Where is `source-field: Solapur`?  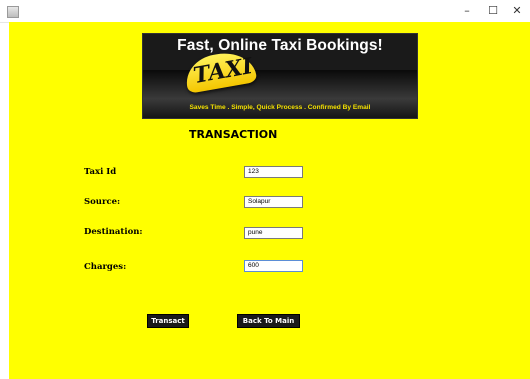 source-field: Solapur is located at coordinates (273, 202).